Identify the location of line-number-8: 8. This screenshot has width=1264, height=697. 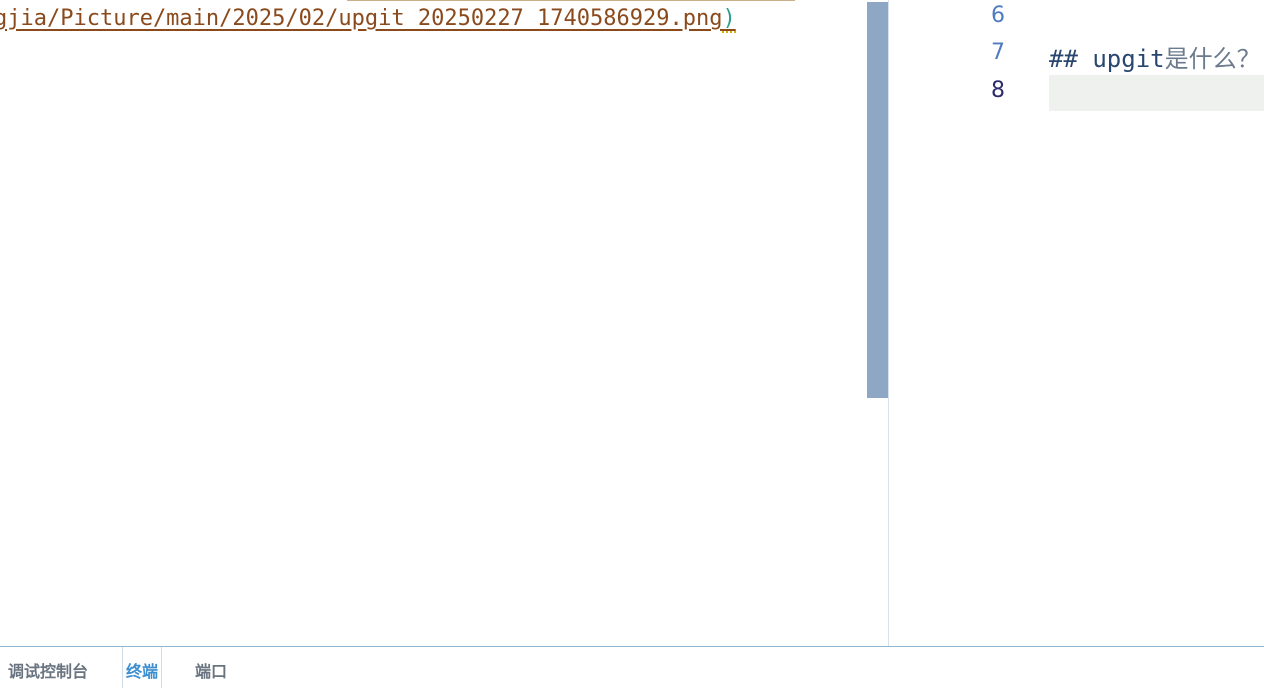
(998, 90).